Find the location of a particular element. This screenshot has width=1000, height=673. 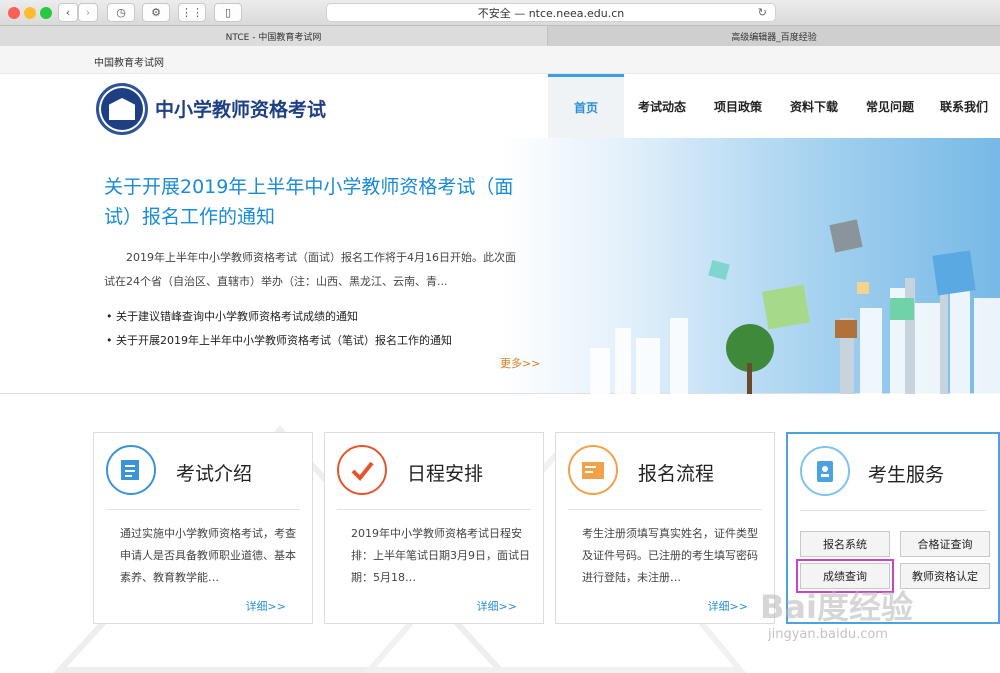

tab-baidu: 高级编辑器_百度经验 is located at coordinates (774, 36).